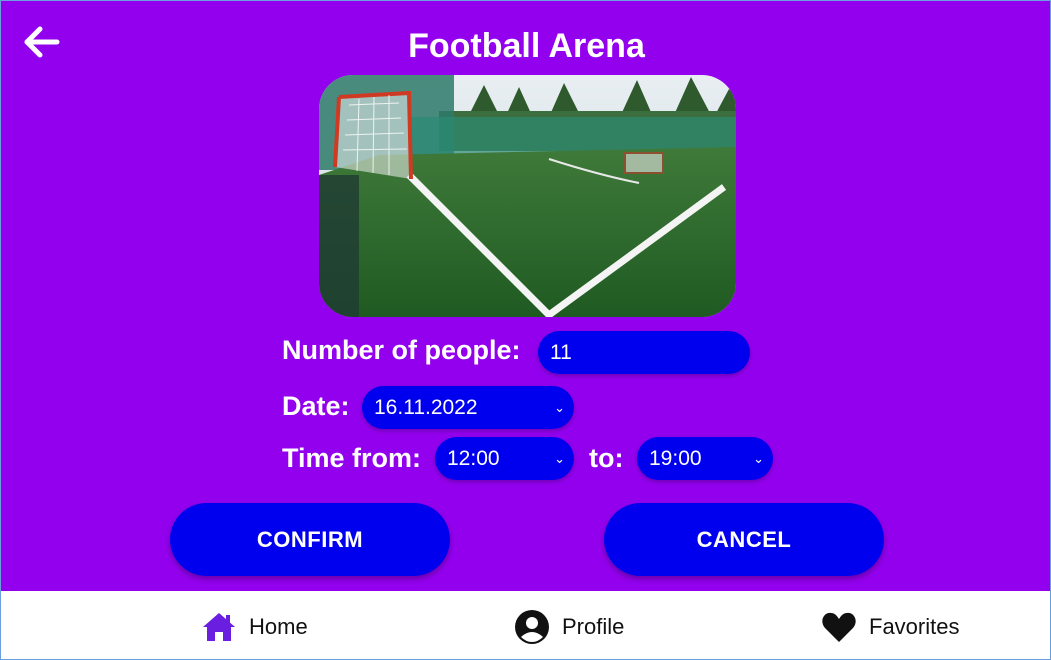 The image size is (1051, 660). I want to click on nav-item-home: Home, so click(254, 627).